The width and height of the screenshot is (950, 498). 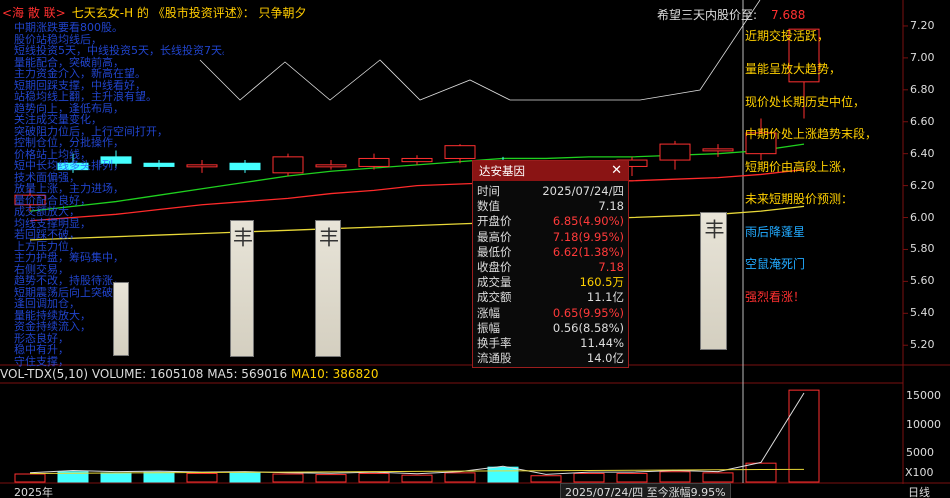 What do you see at coordinates (494, 297) in the screenshot?
I see `popup-row-label: 成交额` at bounding box center [494, 297].